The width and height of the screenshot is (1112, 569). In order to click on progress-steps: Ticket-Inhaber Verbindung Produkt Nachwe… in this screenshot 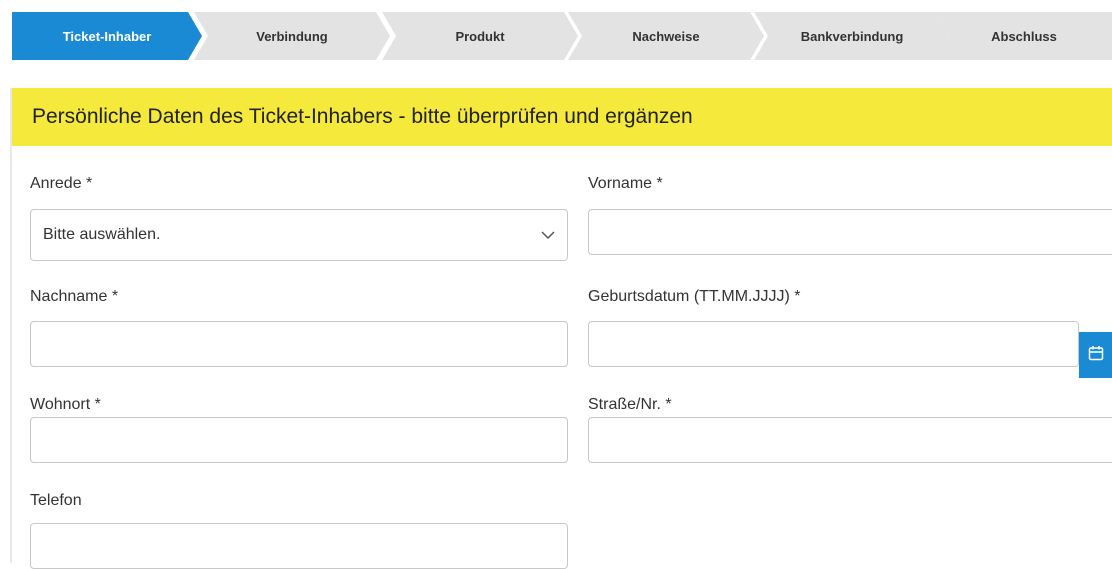, I will do `click(562, 36)`.